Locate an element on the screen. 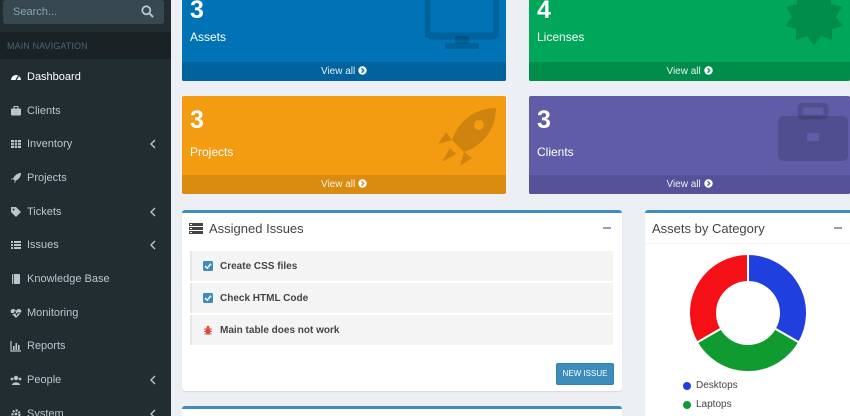  search-input is located at coordinates (73, 12).